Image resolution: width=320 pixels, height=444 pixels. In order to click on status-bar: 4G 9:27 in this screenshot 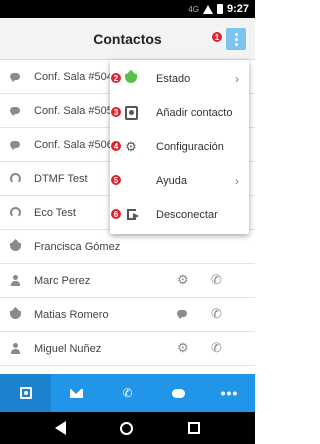, I will do `click(127, 9)`.